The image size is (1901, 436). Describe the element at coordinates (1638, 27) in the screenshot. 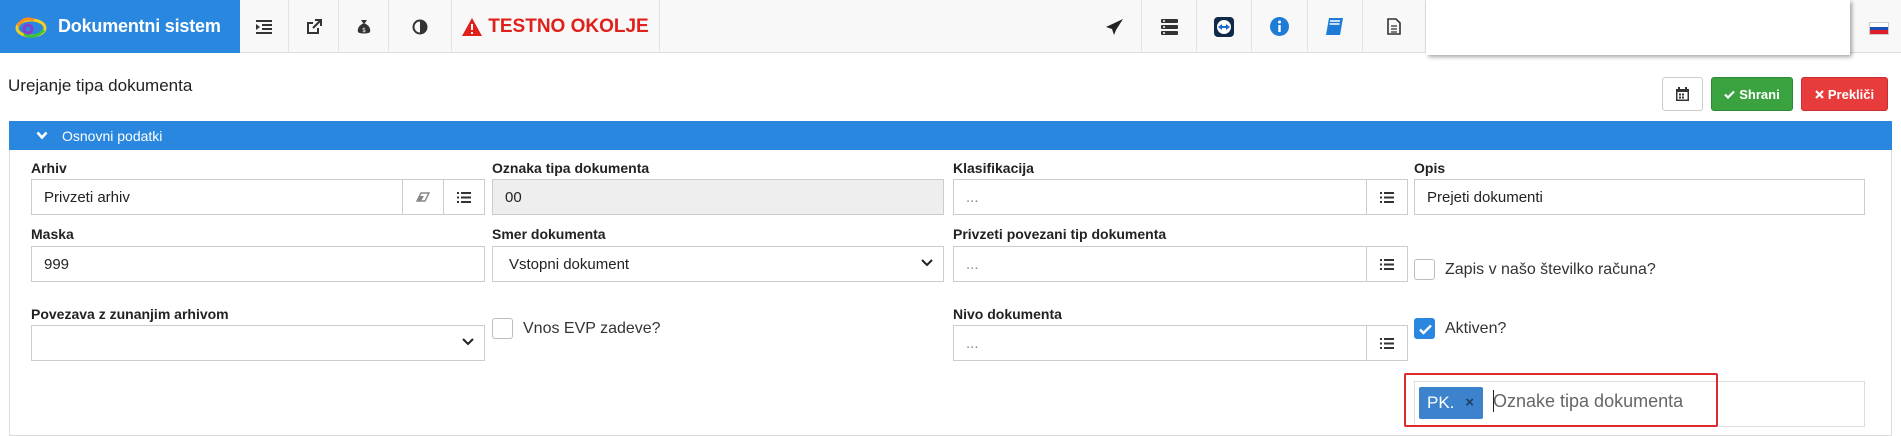

I see `user-panel` at that location.